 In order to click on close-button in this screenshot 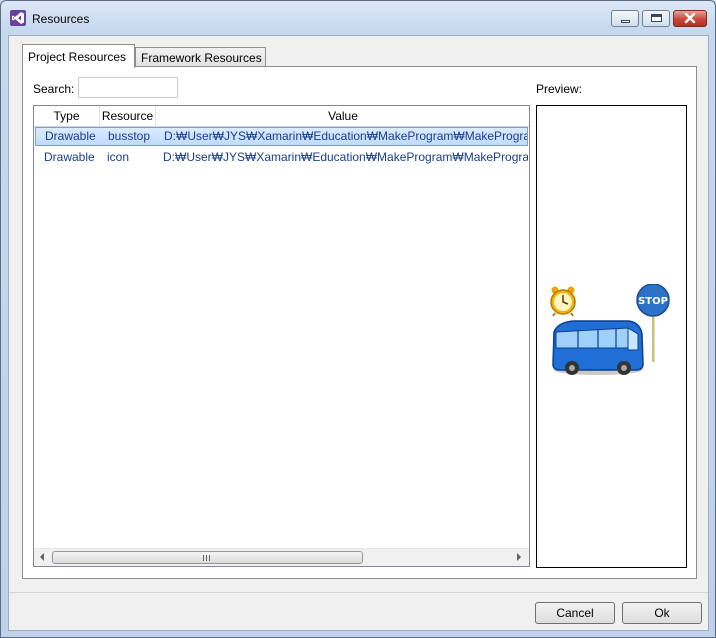, I will do `click(690, 18)`.